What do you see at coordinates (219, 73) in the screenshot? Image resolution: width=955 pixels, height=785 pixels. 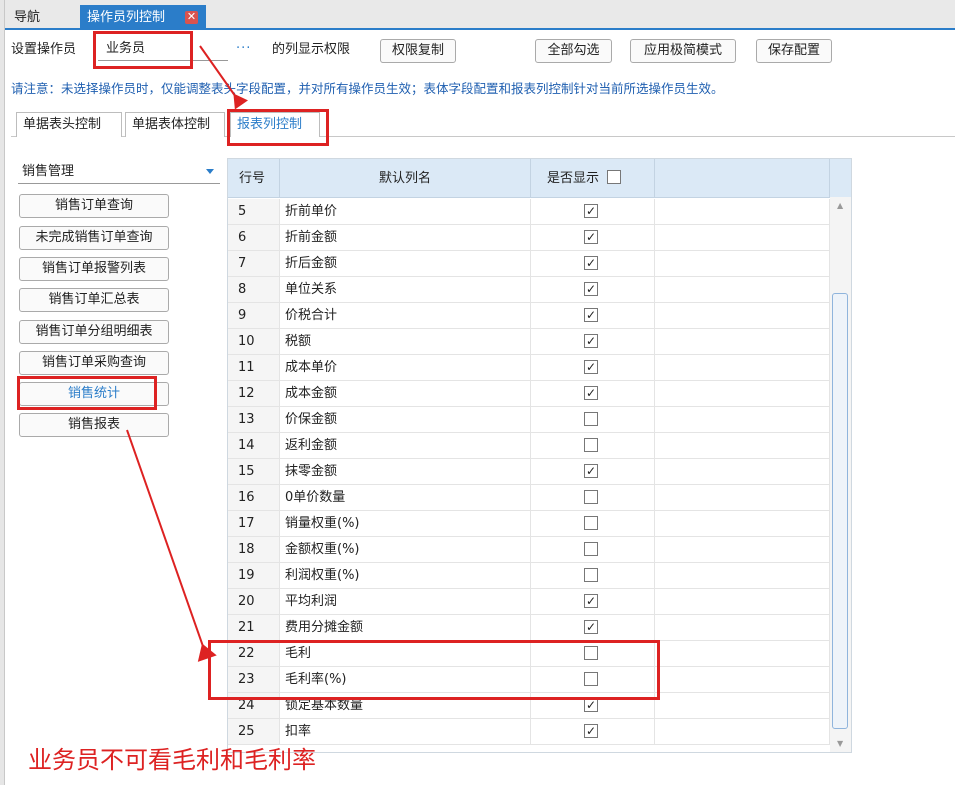 I see `arrow-line-operator-to-tab` at bounding box center [219, 73].